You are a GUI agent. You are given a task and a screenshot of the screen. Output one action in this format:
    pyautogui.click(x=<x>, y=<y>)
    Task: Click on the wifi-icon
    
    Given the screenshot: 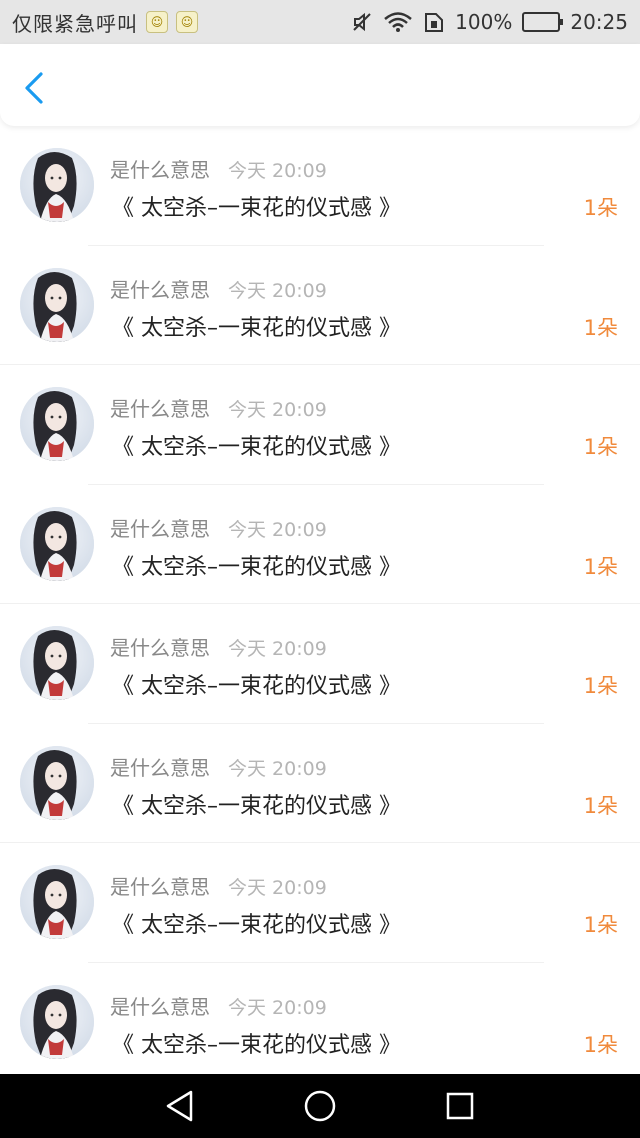 What is the action you would take?
    pyautogui.click(x=398, y=22)
    